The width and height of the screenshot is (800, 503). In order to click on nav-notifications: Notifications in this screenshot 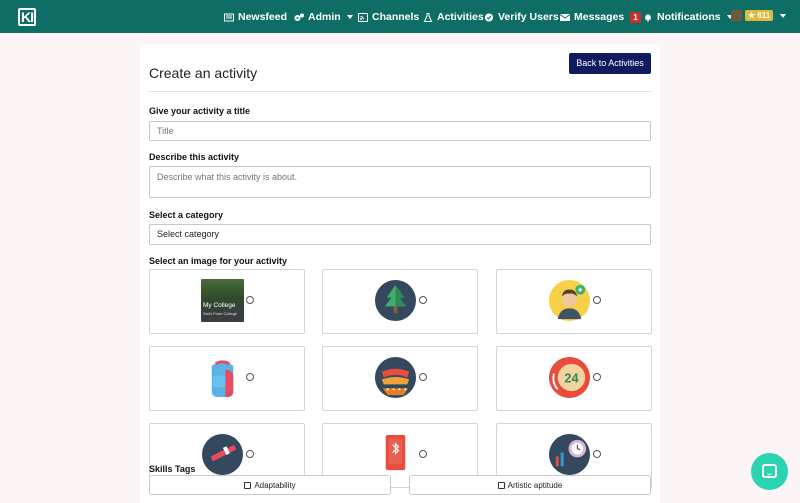, I will do `click(688, 17)`.